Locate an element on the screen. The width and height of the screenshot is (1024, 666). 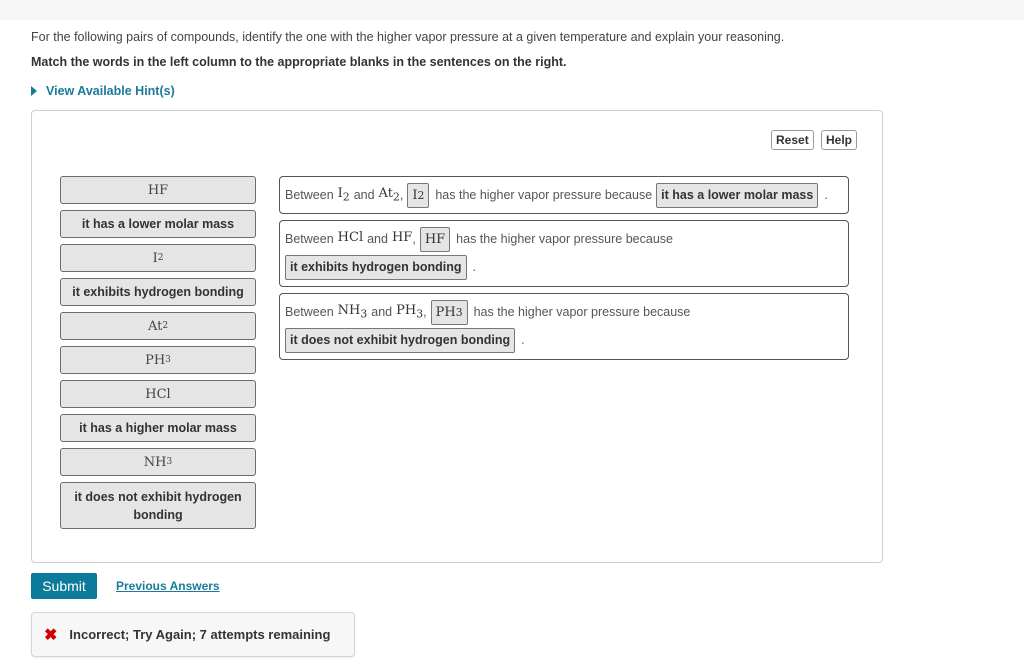
compound-a: I2 is located at coordinates (344, 195).